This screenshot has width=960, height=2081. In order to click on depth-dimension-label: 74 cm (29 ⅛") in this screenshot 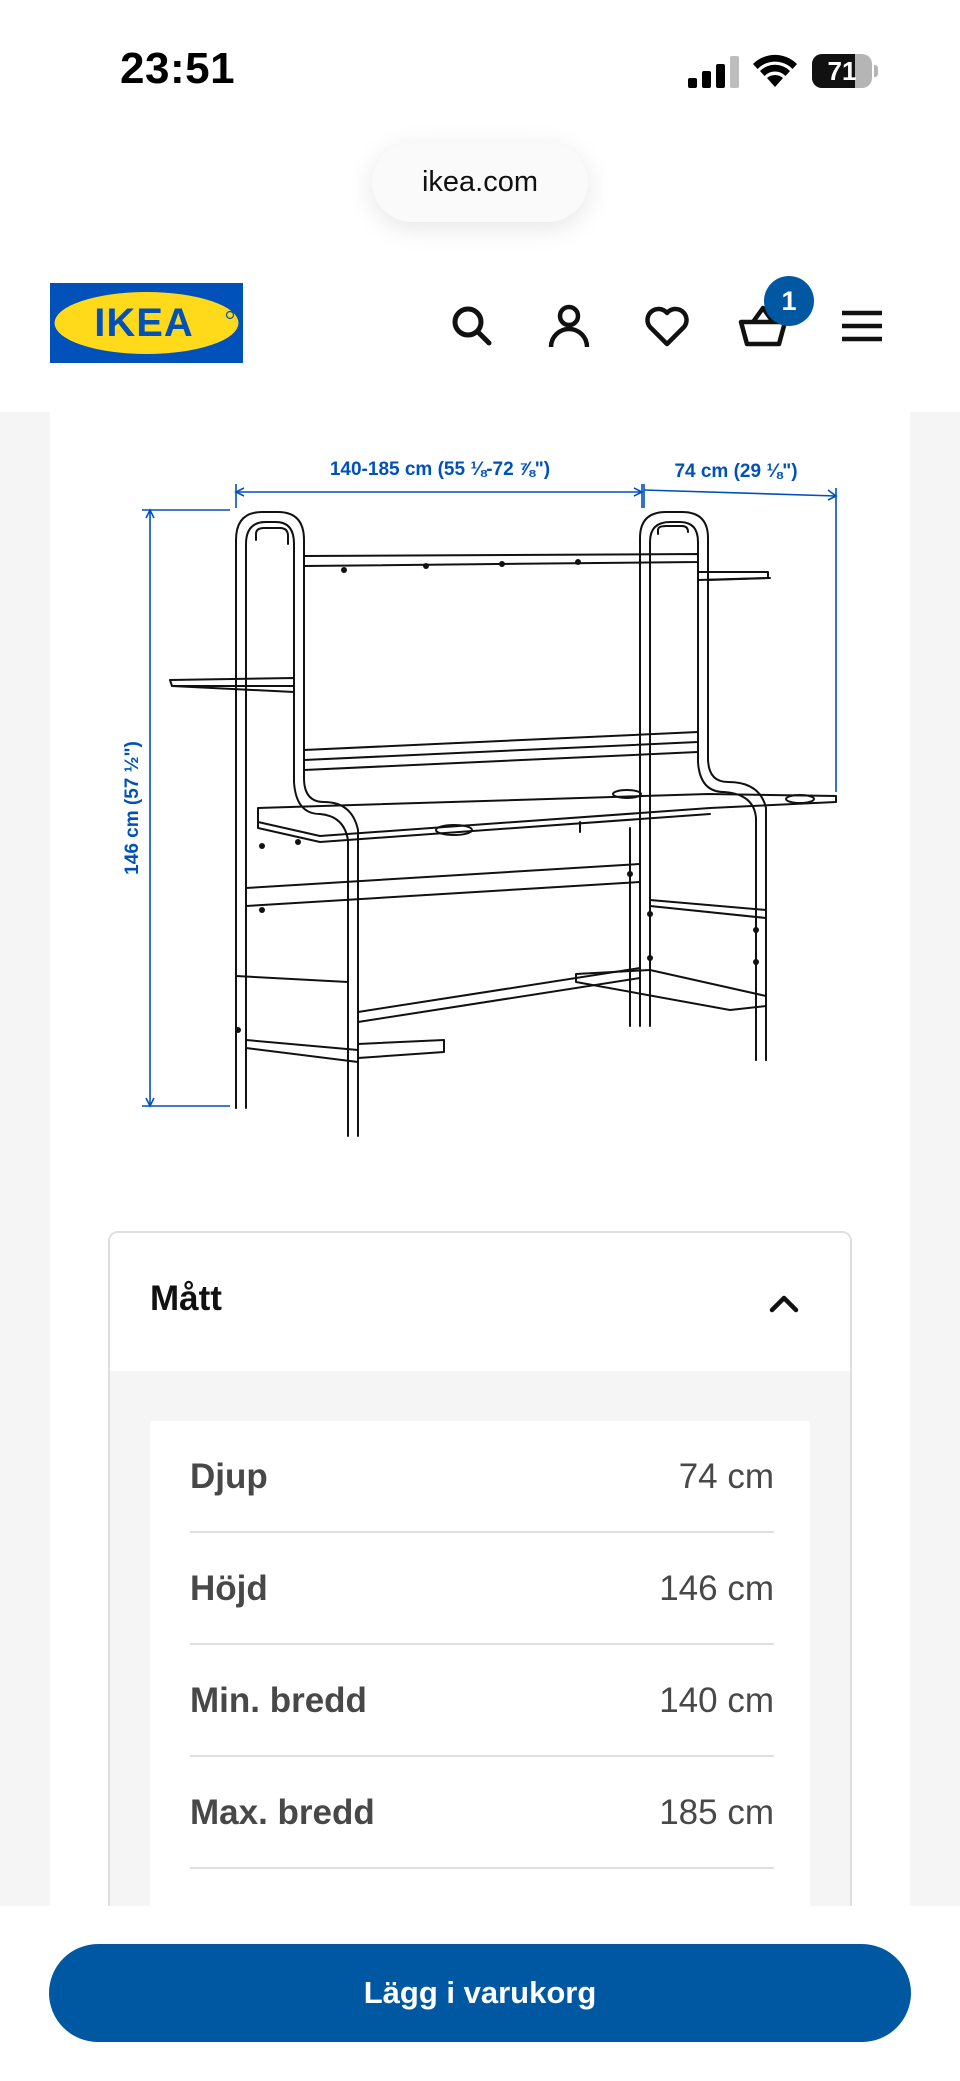, I will do `click(735, 471)`.